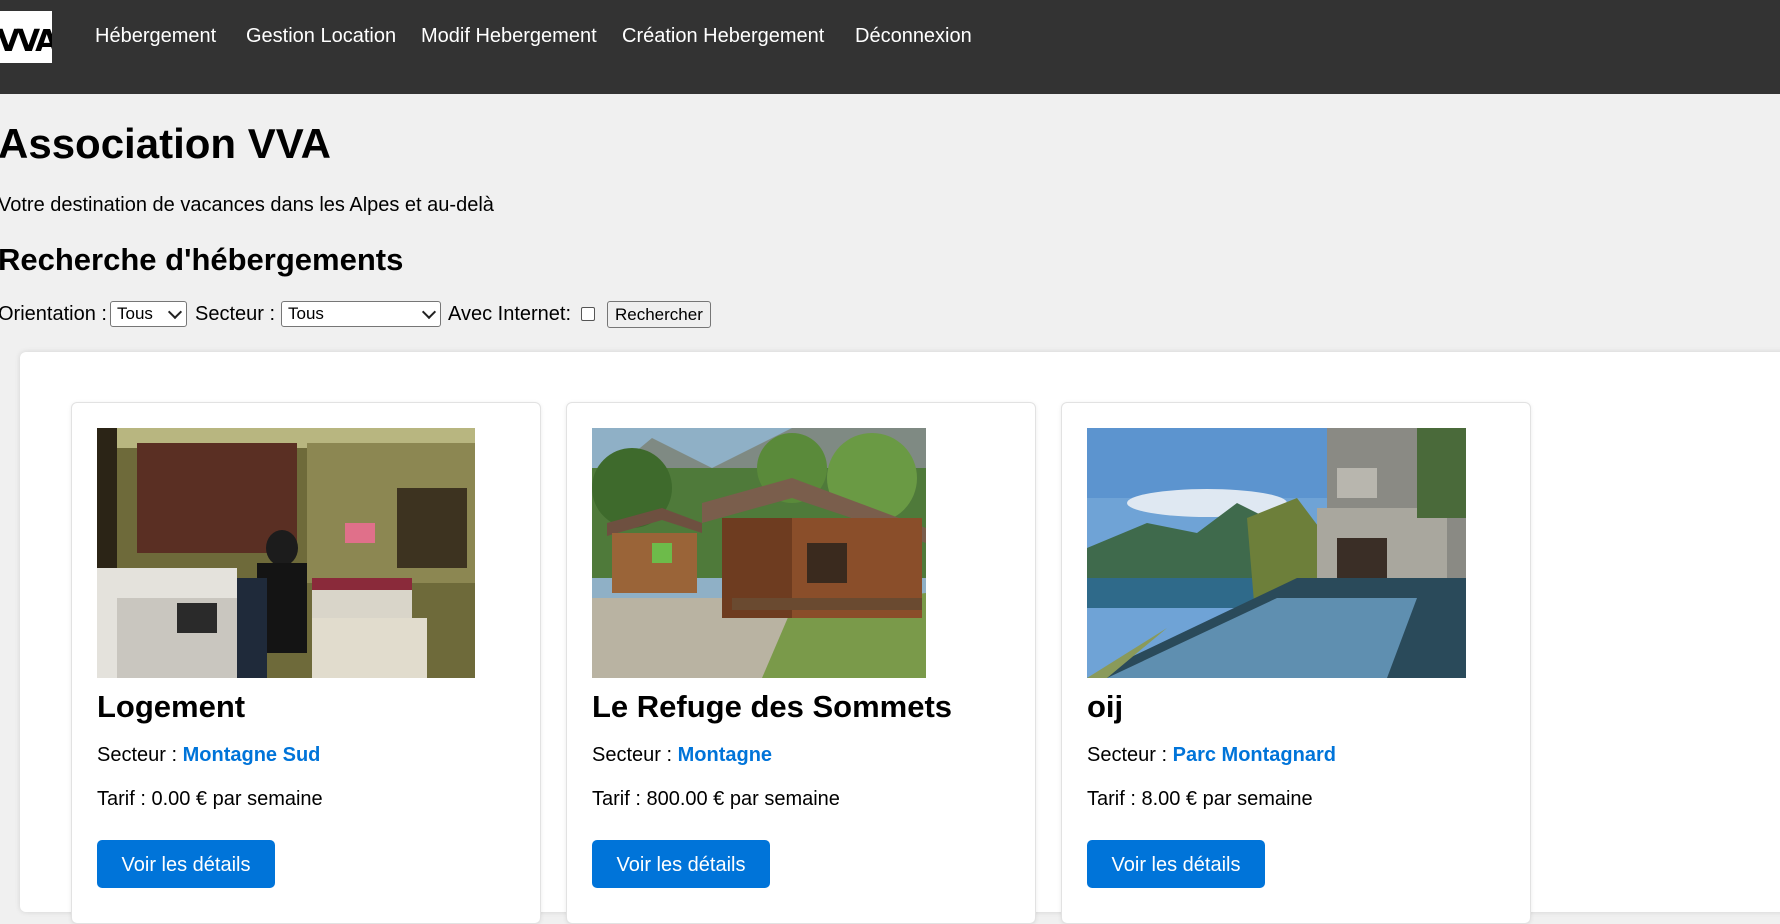  I want to click on nav-link-creation-hebergement: Création Hebergement, so click(723, 36).